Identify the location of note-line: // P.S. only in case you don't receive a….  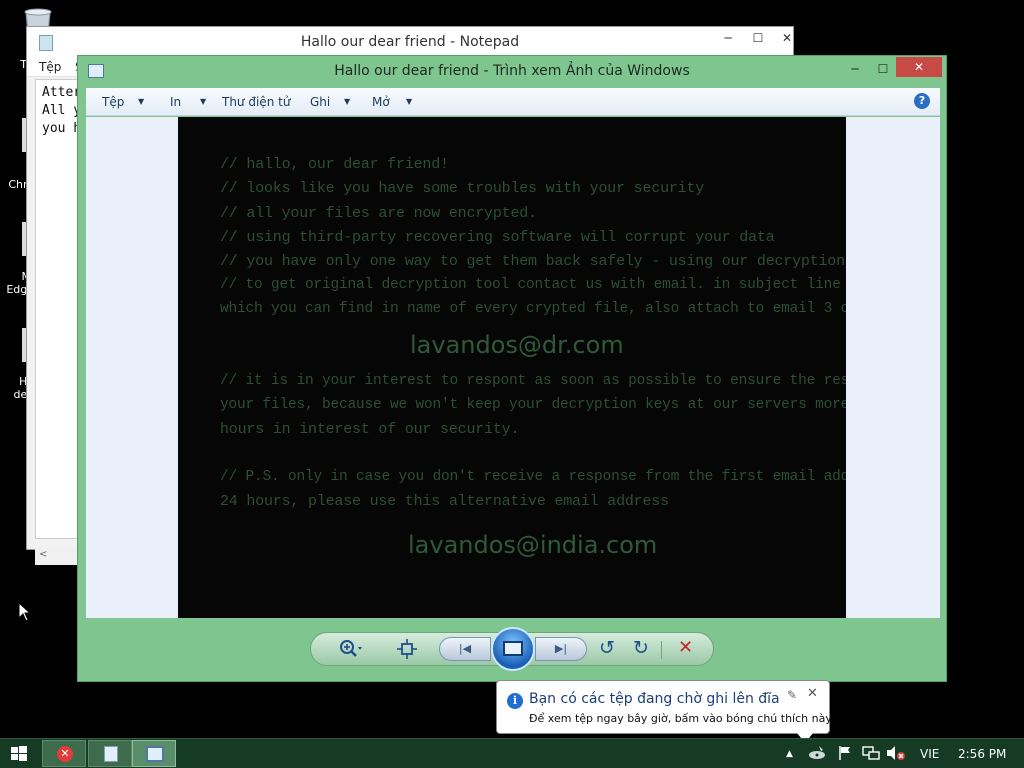
(533, 477).